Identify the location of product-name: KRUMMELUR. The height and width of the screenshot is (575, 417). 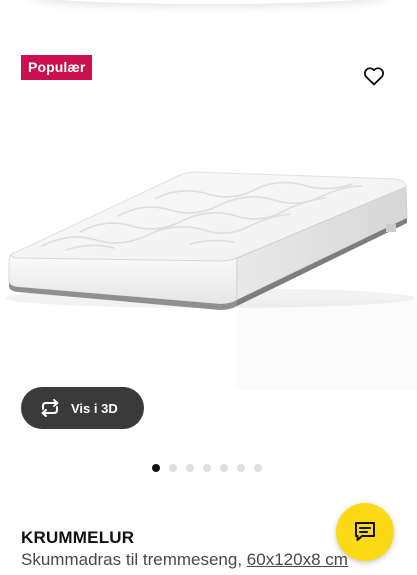
(78, 537).